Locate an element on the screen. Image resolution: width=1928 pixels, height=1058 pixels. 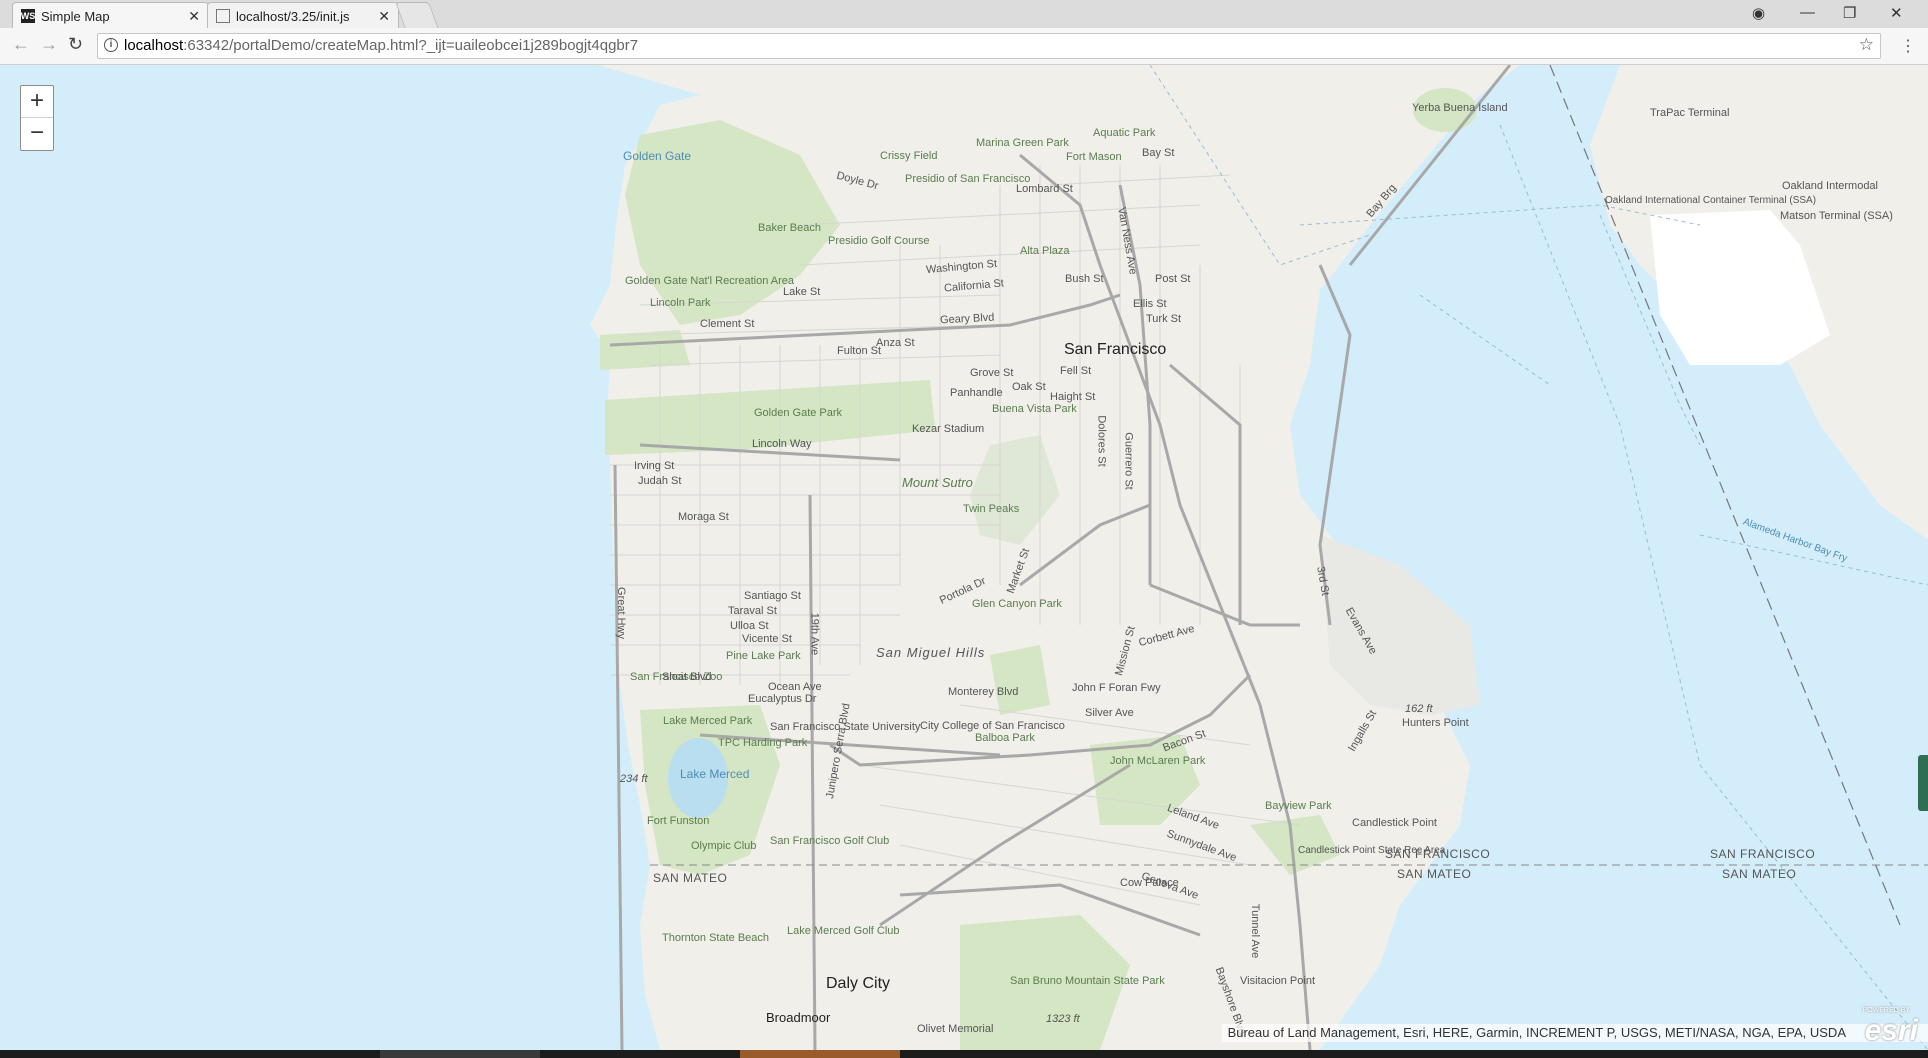
map-label: Lincoln Park is located at coordinates (680, 303).